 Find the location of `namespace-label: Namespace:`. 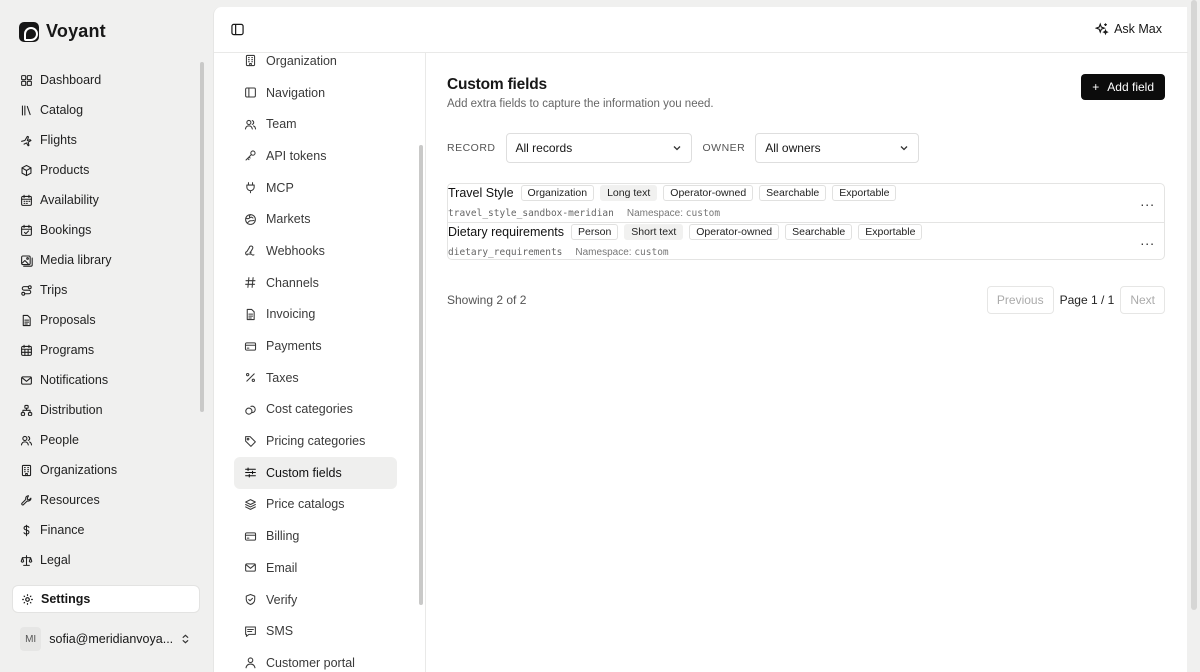

namespace-label: Namespace: is located at coordinates (603, 252).